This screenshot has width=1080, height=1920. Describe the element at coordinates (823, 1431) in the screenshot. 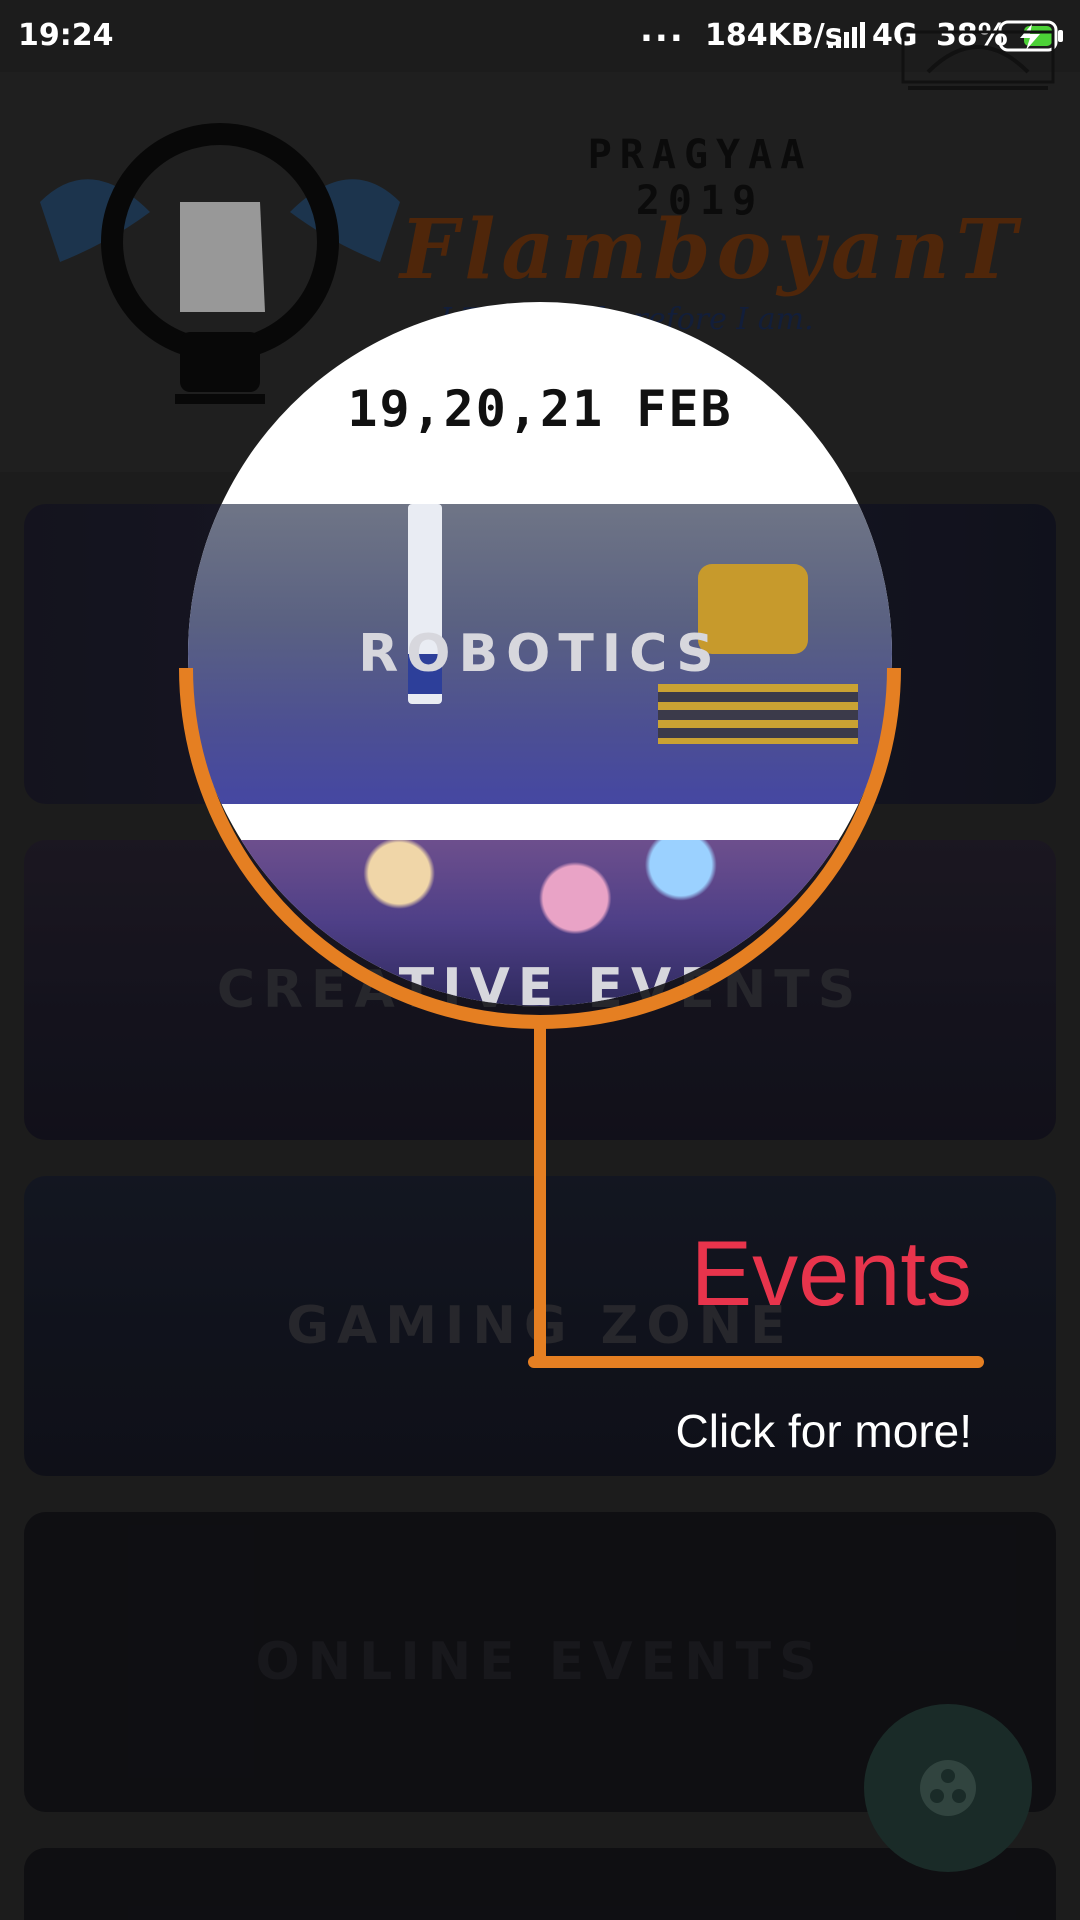

I see `tutorial-subtitle: Click for more!` at that location.